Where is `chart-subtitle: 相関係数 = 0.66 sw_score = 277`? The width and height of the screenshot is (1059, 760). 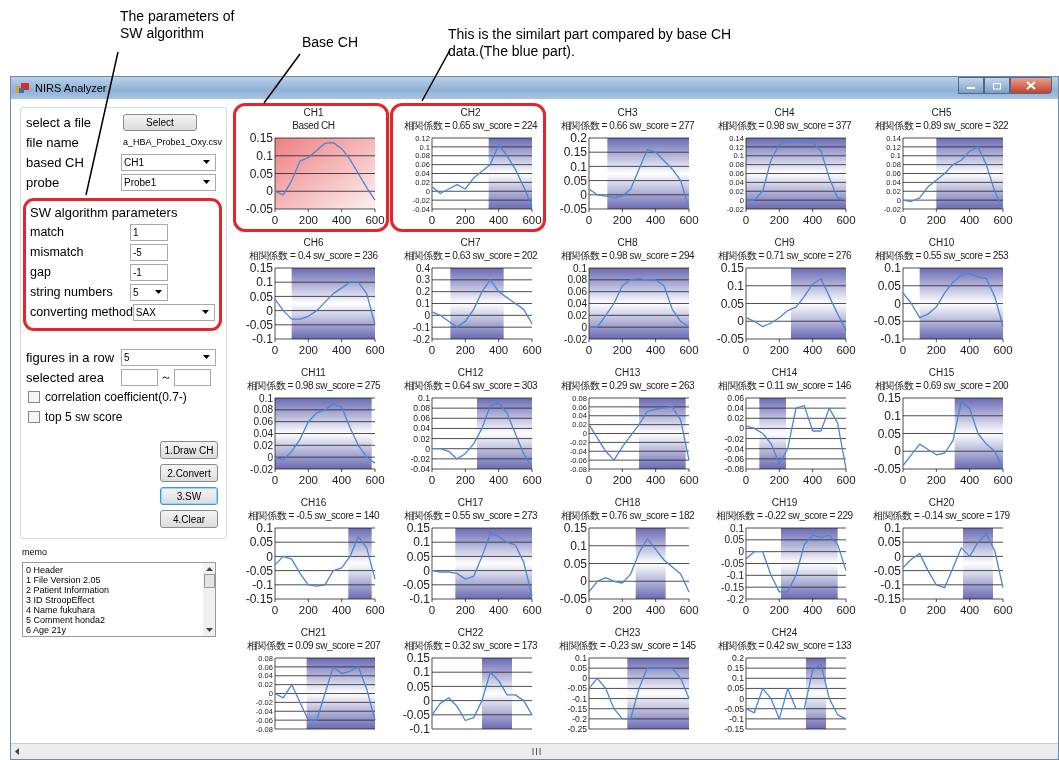
chart-subtitle: 相関係数 = 0.66 sw_score = 277 is located at coordinates (627, 126).